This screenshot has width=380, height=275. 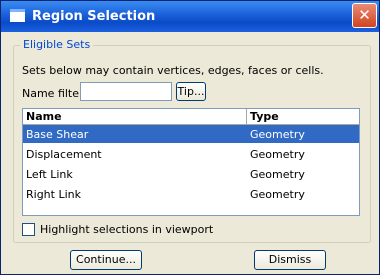 I want to click on group-legend: Eligible Sets, so click(x=57, y=44).